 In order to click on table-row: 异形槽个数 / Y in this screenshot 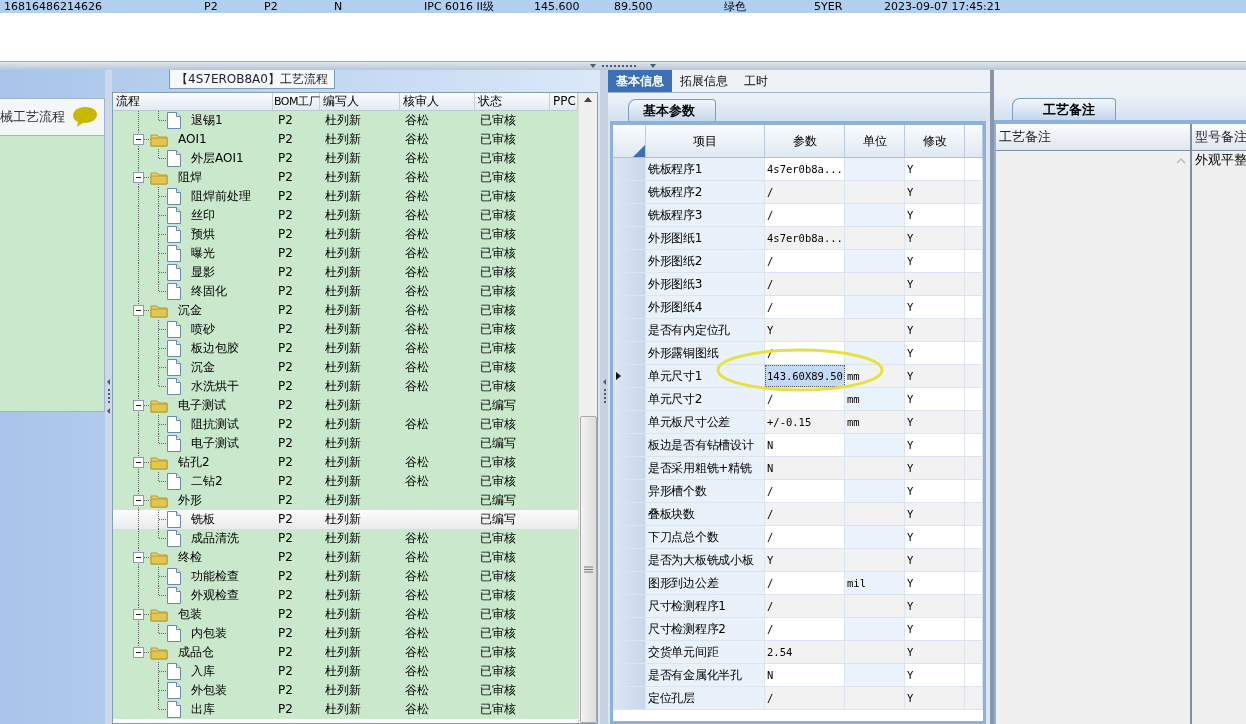, I will do `click(798, 491)`.